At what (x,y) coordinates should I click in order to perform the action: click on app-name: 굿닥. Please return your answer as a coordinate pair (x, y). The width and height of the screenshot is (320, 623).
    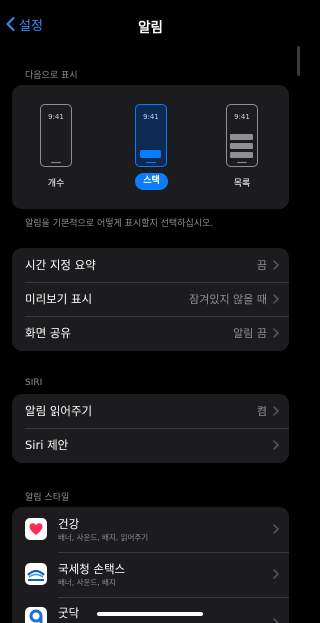
    Looking at the image, I should click on (69, 613).